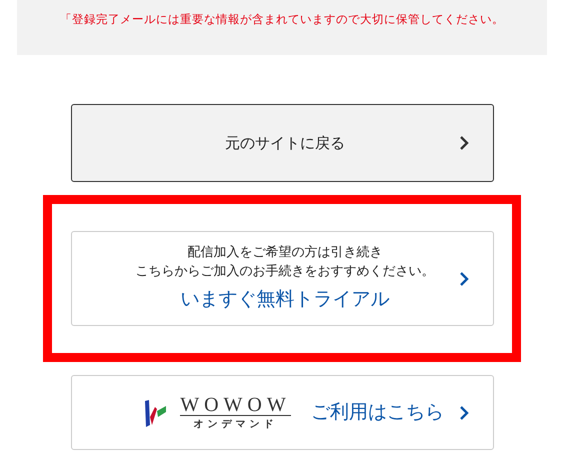 This screenshot has height=475, width=564. What do you see at coordinates (282, 143) in the screenshot?
I see `back-to-site-button: 元のサイトに戻る` at bounding box center [282, 143].